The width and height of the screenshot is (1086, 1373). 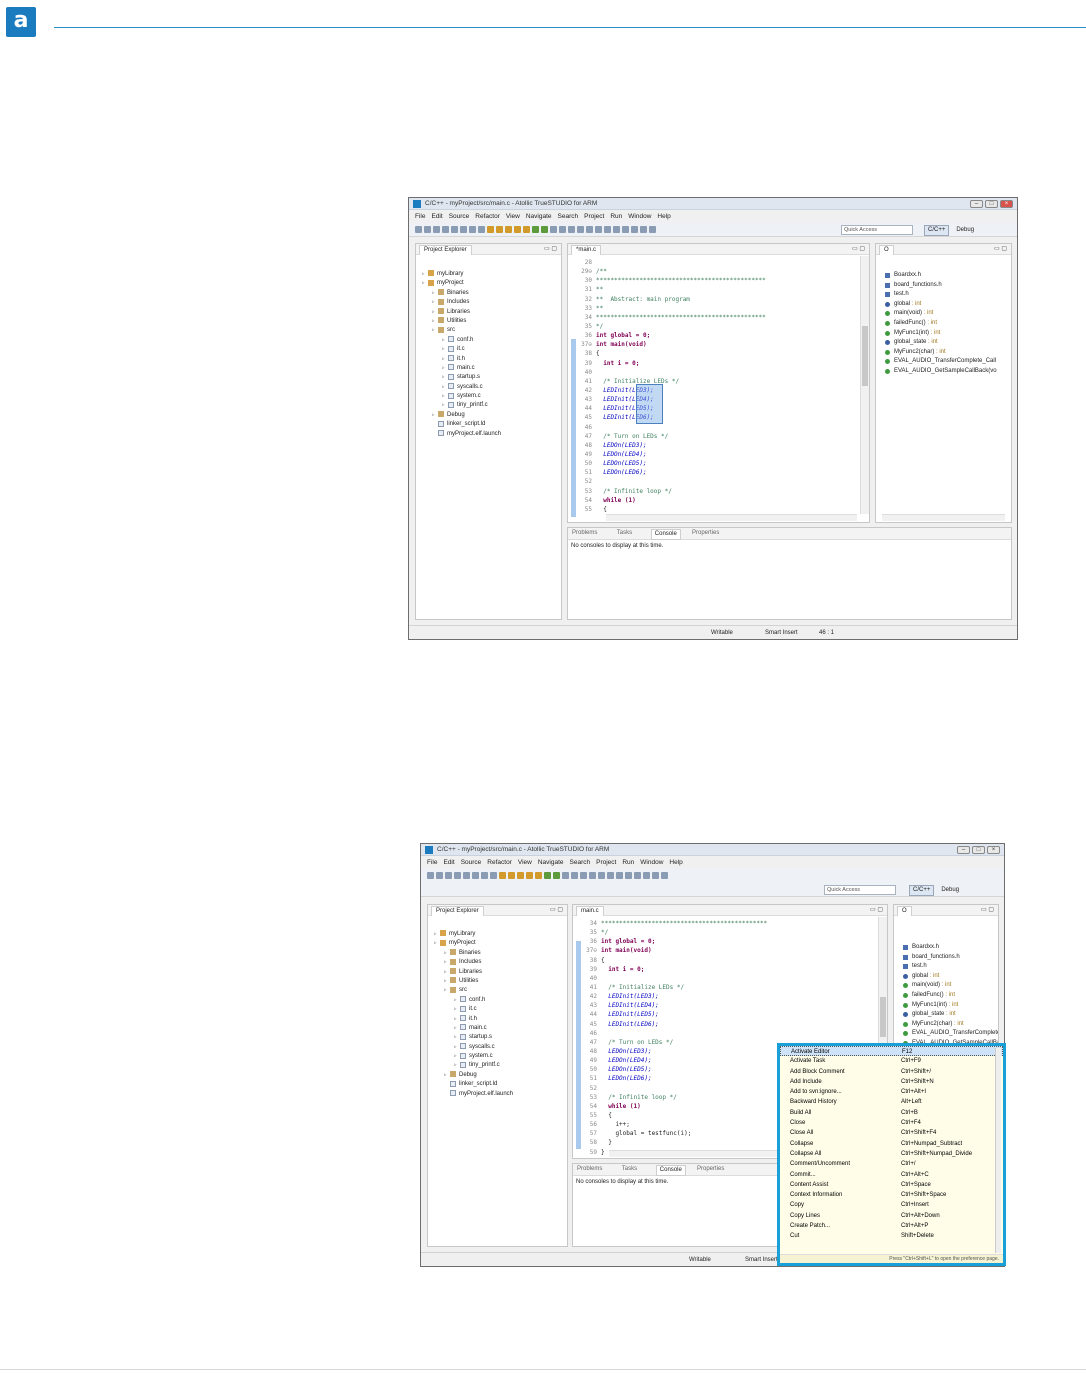 I want to click on tree-item: ▹ system.c, so click(x=488, y=396).